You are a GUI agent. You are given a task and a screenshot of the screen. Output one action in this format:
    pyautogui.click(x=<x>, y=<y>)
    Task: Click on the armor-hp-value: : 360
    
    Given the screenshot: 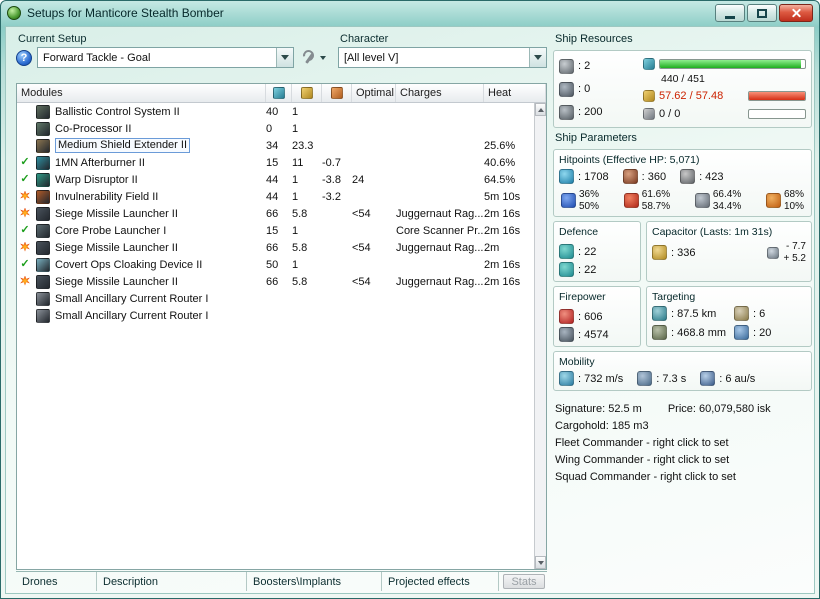 What is the action you would take?
    pyautogui.click(x=654, y=176)
    